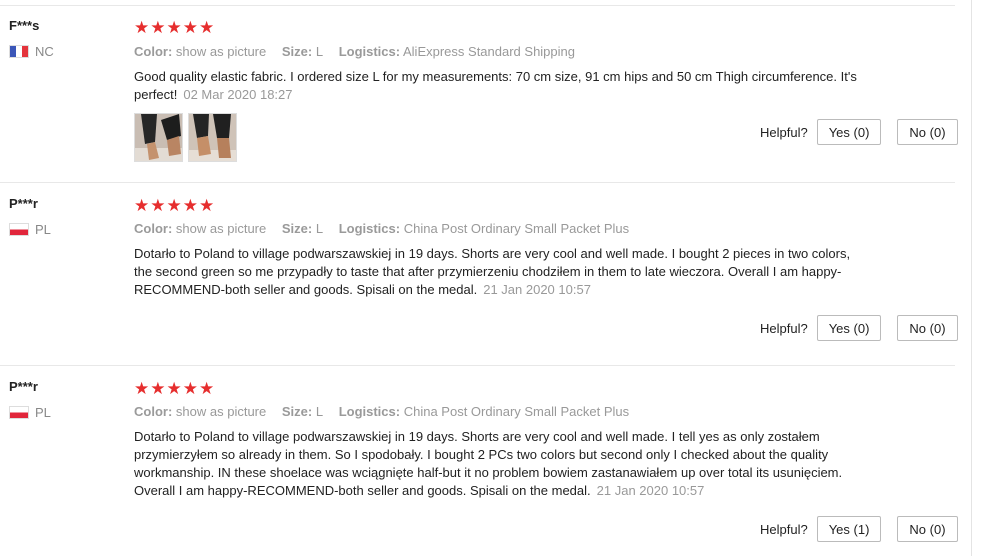 The width and height of the screenshot is (984, 556). What do you see at coordinates (31, 51) in the screenshot?
I see `reviewer-country: NC` at bounding box center [31, 51].